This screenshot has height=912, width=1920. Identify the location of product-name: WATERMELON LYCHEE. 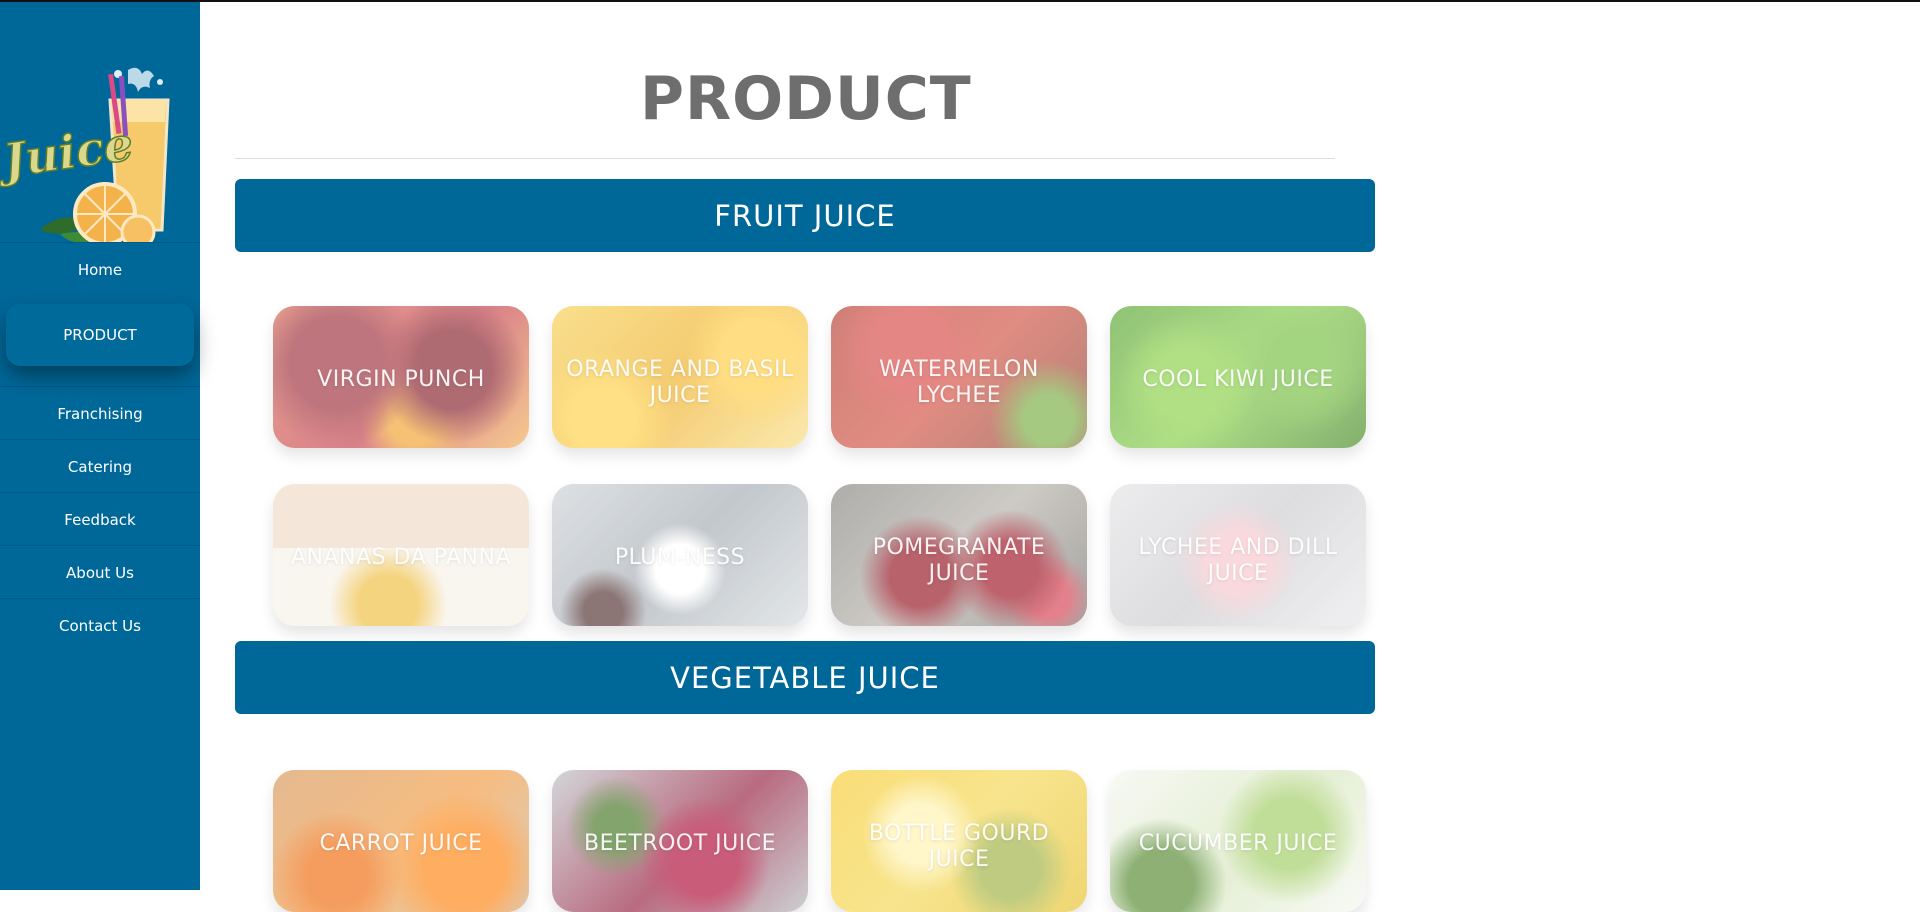
(959, 383).